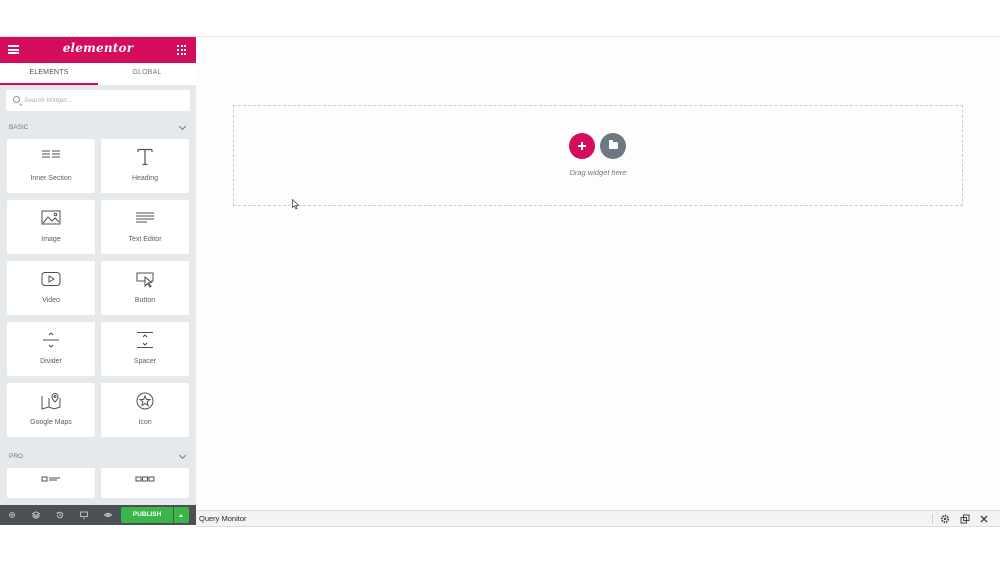 Image resolution: width=1000 pixels, height=562 pixels. Describe the element at coordinates (60, 515) in the screenshot. I see `history-icon` at that location.